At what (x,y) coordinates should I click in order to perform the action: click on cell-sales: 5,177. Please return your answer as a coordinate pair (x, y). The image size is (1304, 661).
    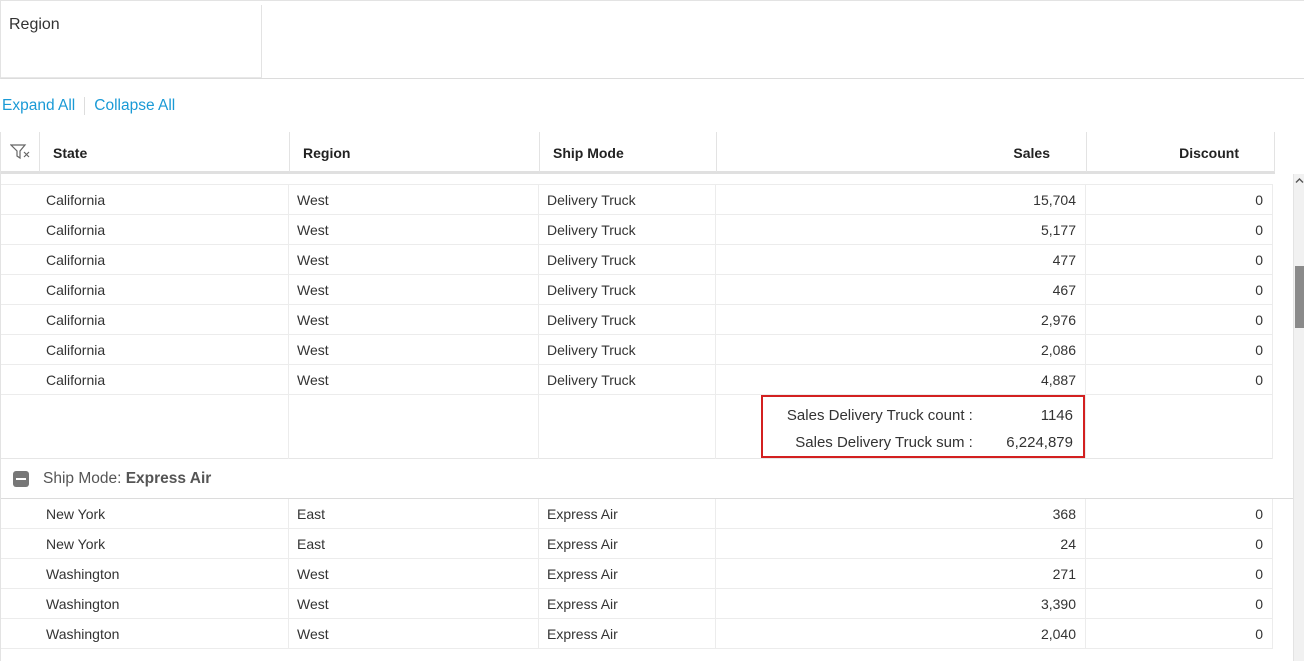
    Looking at the image, I should click on (901, 230).